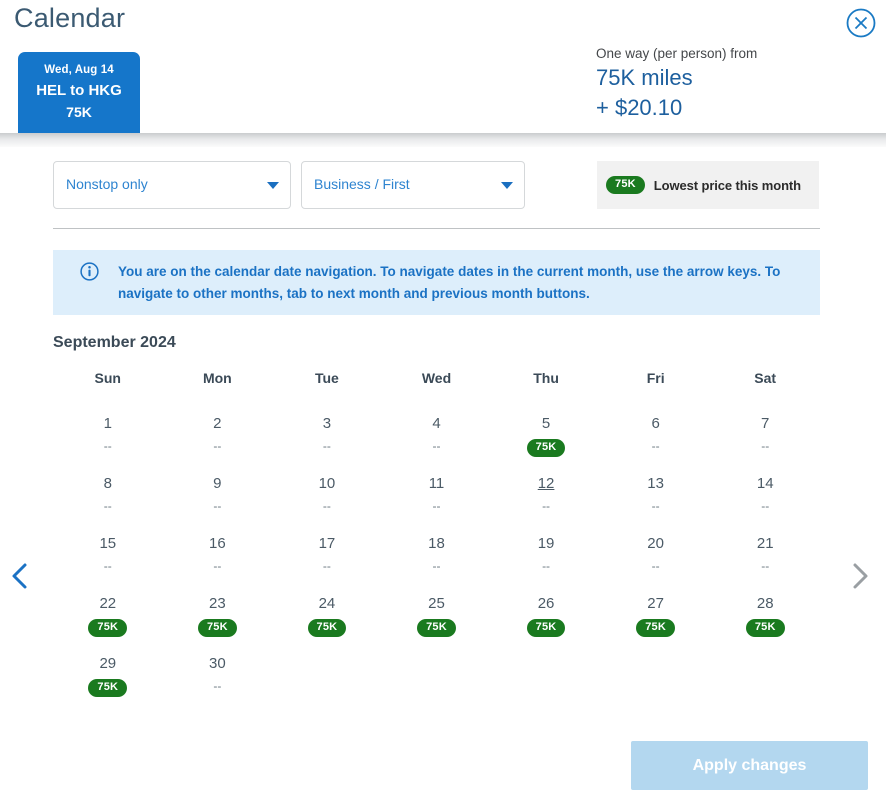 The image size is (886, 805). I want to click on calendar-day-15: 15 --, so click(108, 556).